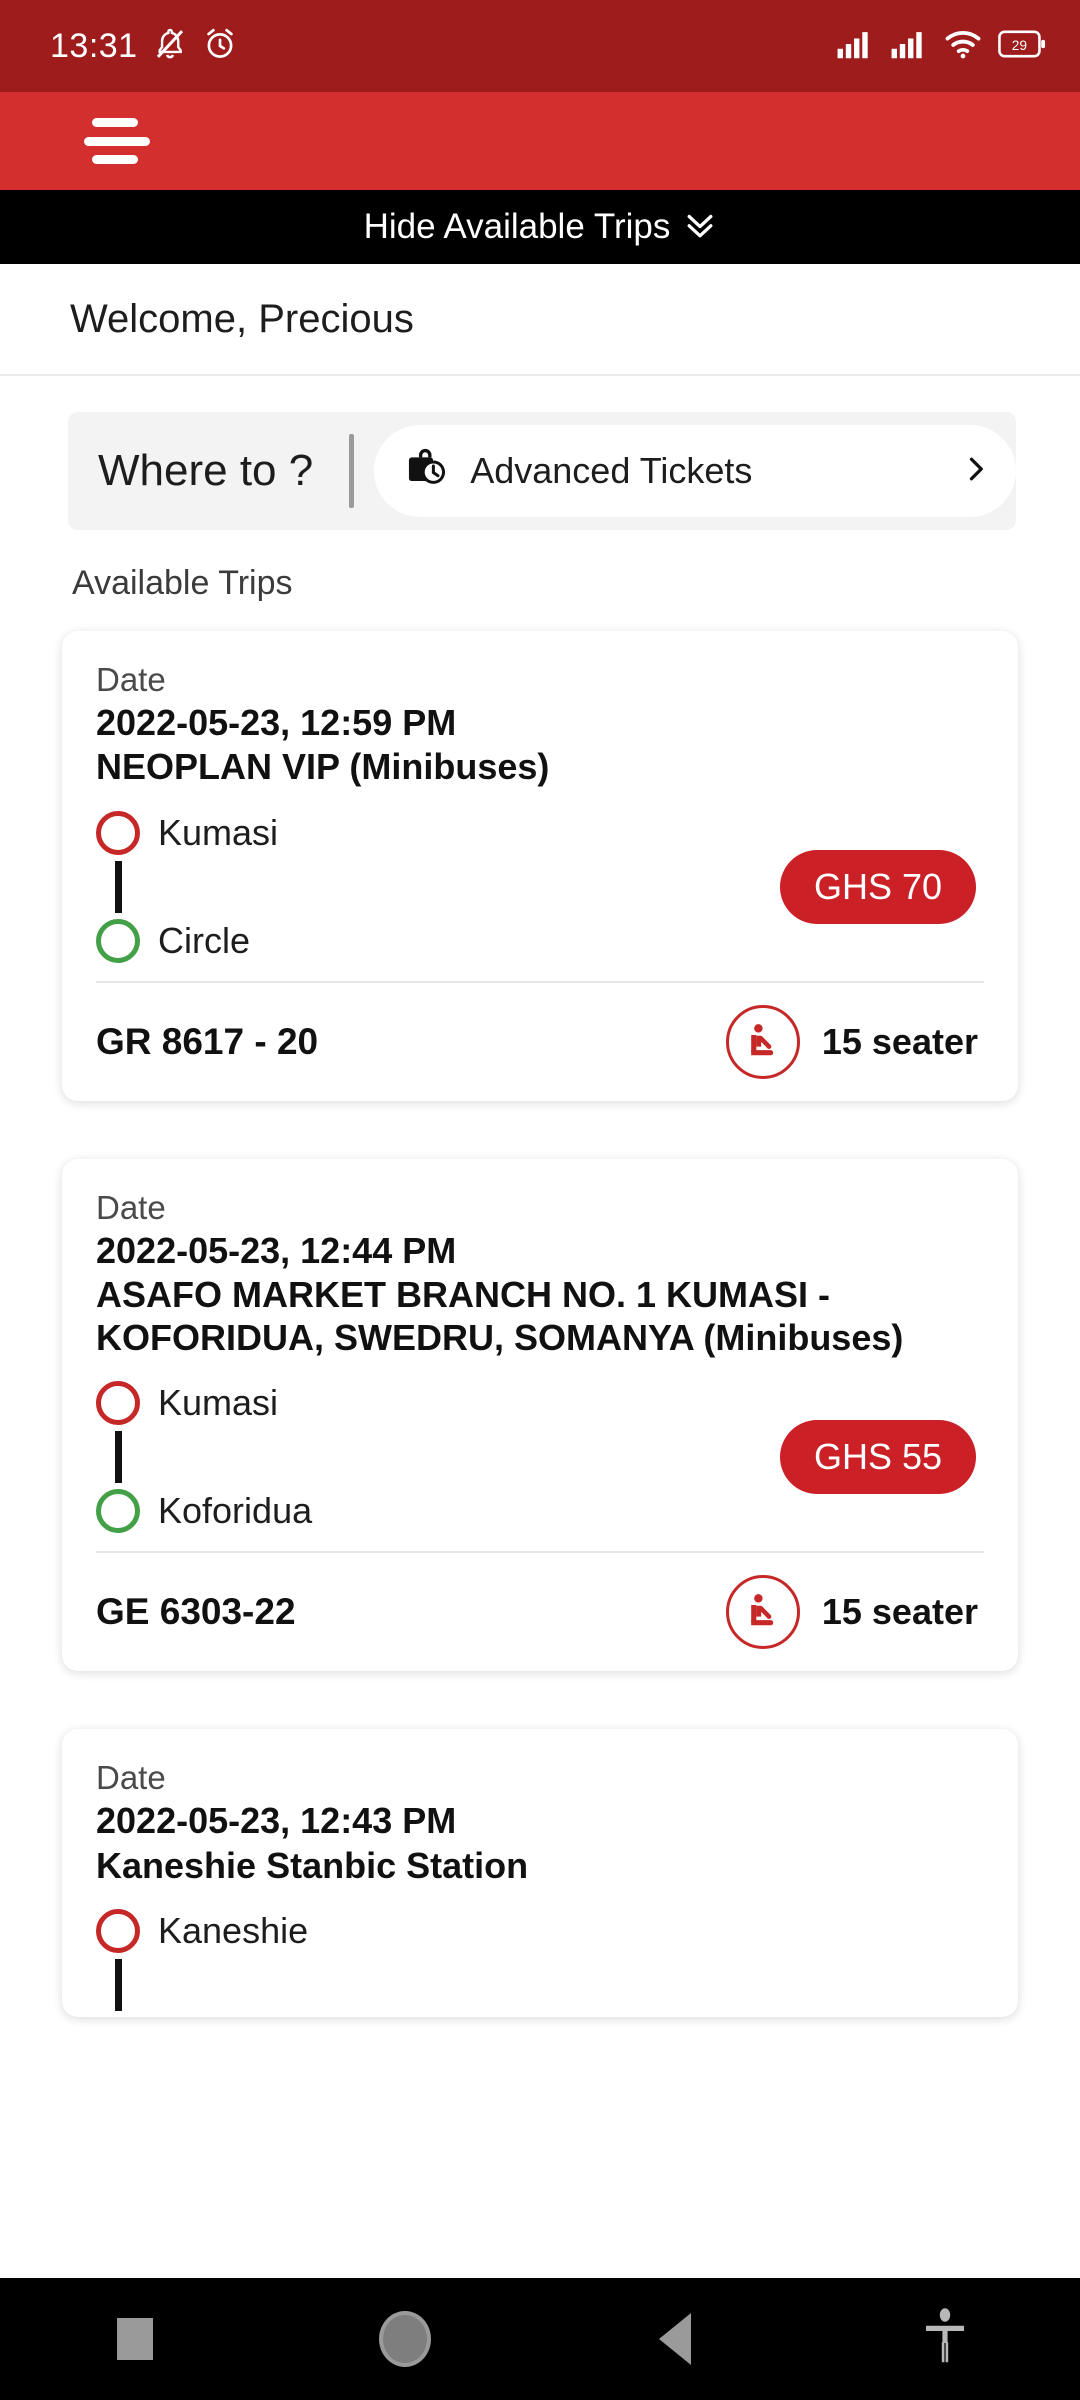  Describe the element at coordinates (352, 471) in the screenshot. I see `search-divider` at that location.